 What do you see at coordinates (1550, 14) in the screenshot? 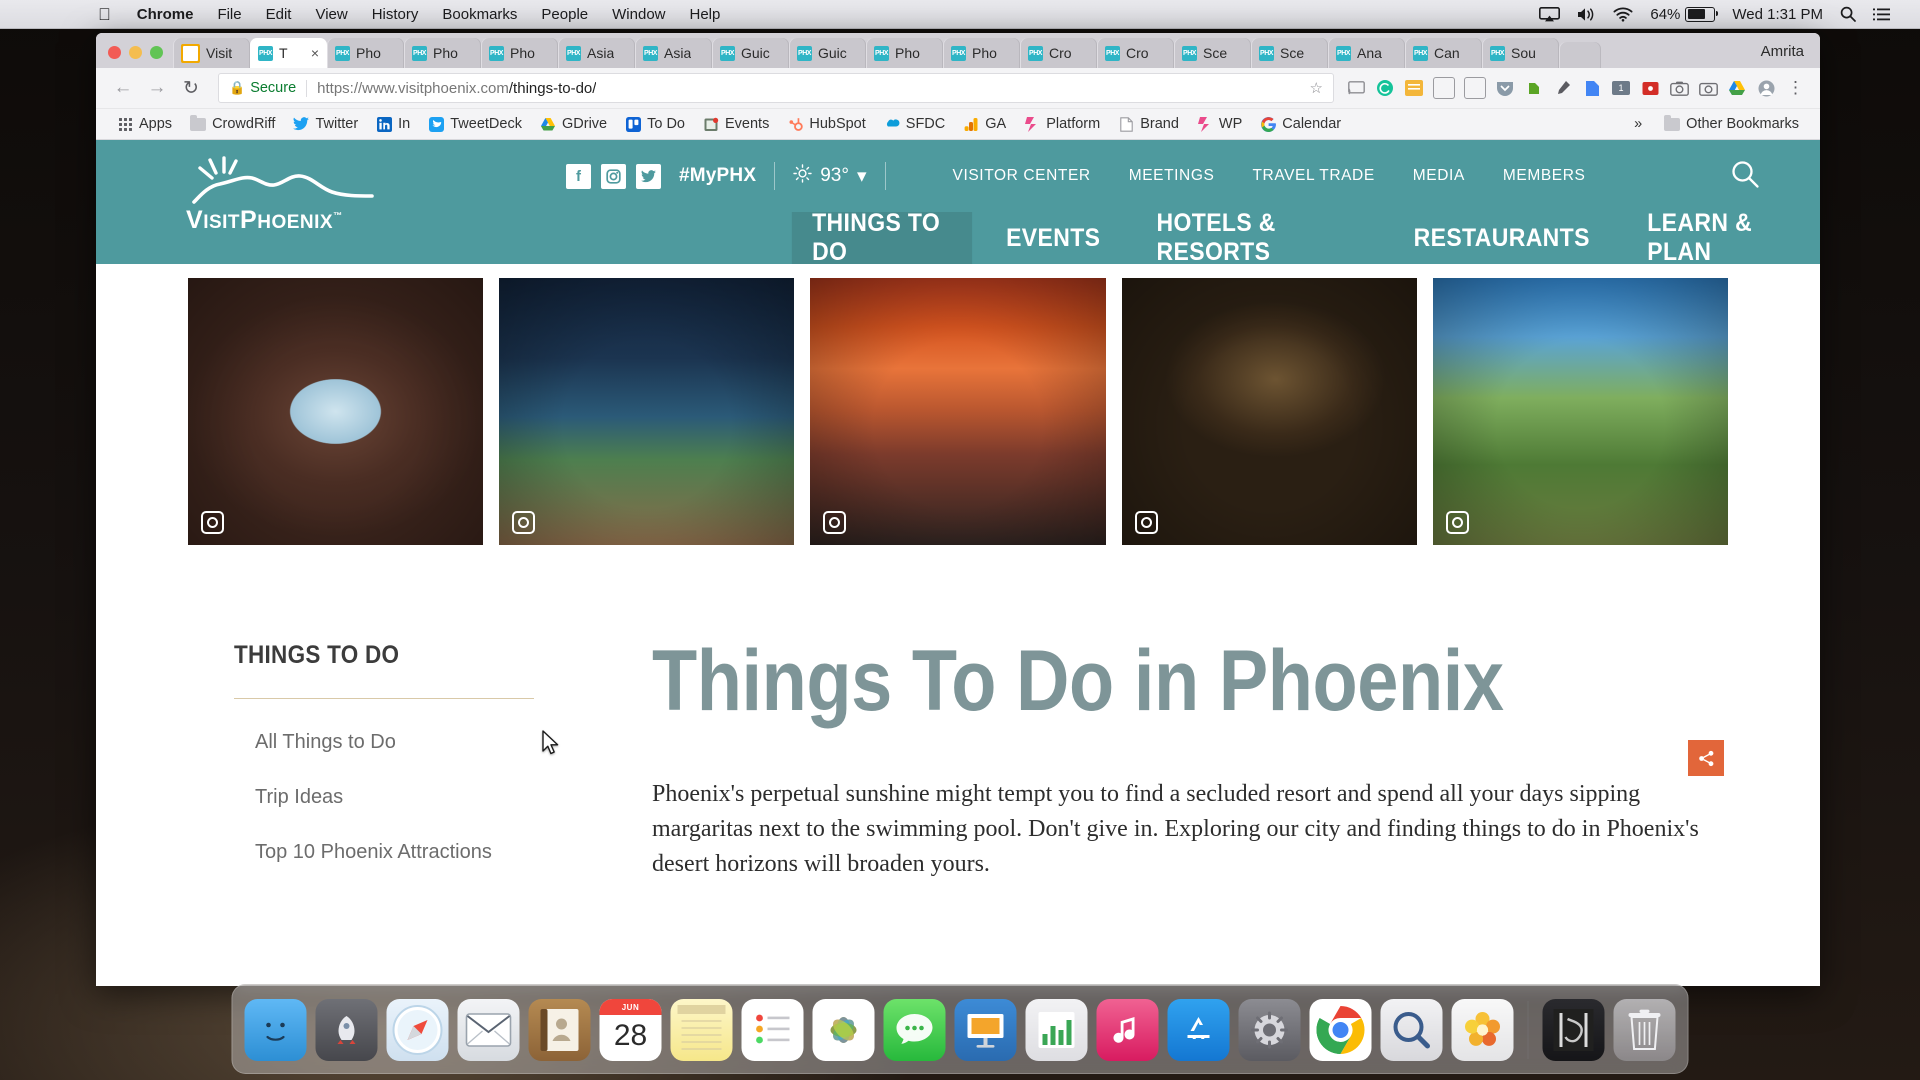
I see `airplay-icon` at bounding box center [1550, 14].